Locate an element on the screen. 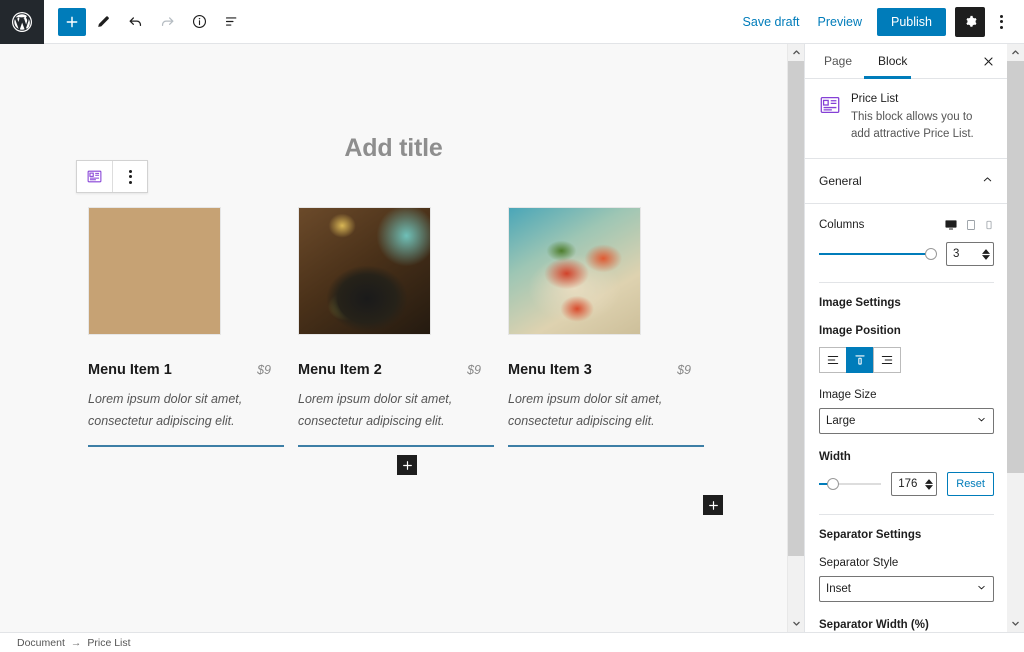  breadcrumb-document: Document is located at coordinates (41, 643).